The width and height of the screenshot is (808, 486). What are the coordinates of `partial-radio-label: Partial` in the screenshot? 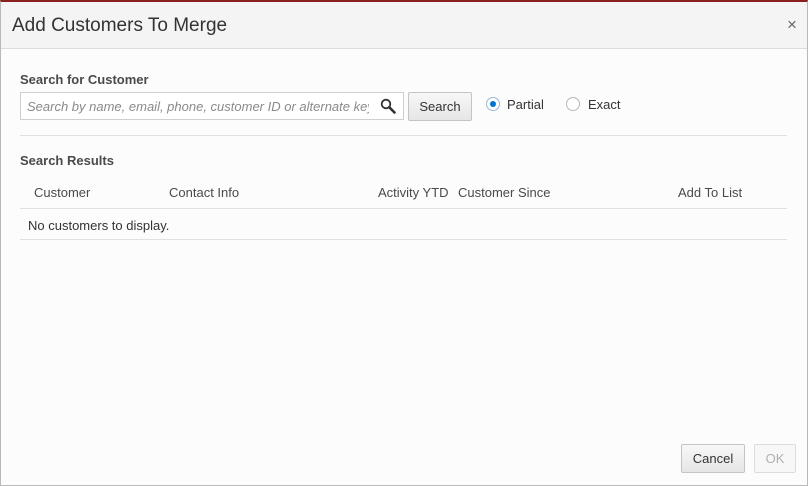 It's located at (525, 104).